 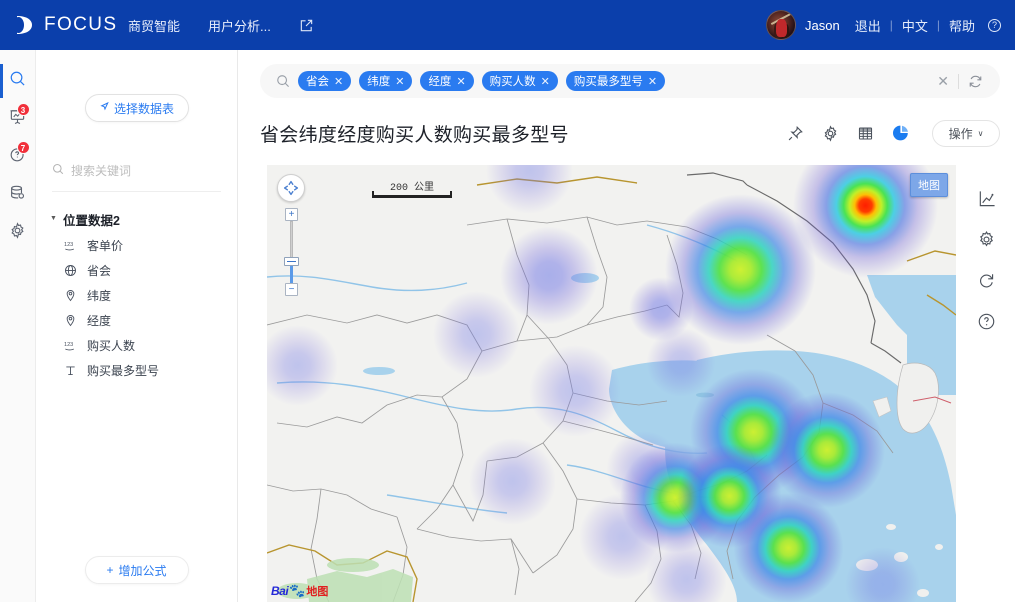 What do you see at coordinates (379, 82) in the screenshot?
I see `query-tag-label: 纬度` at bounding box center [379, 82].